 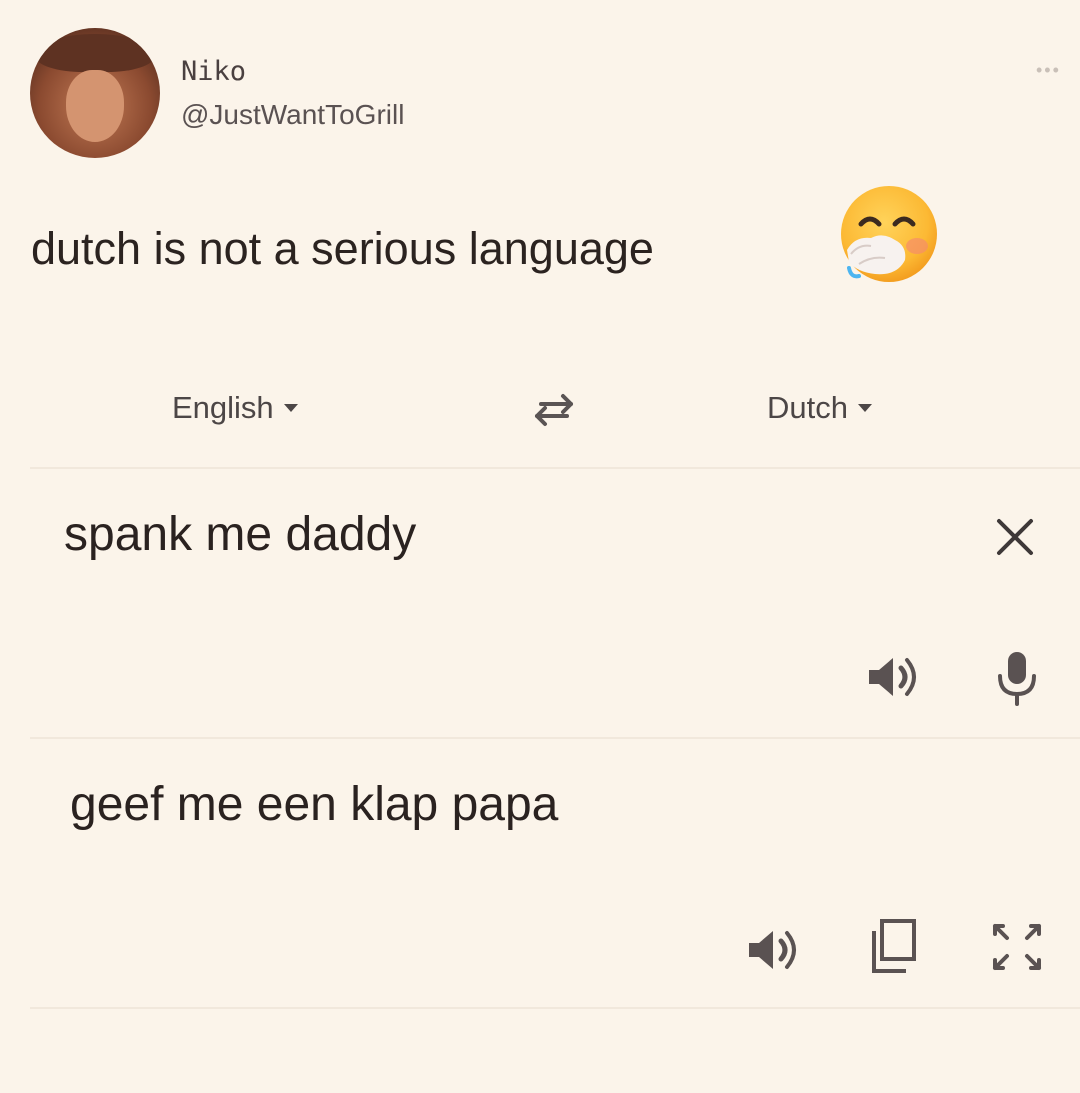 I want to click on source-language-label: English, so click(x=223, y=407).